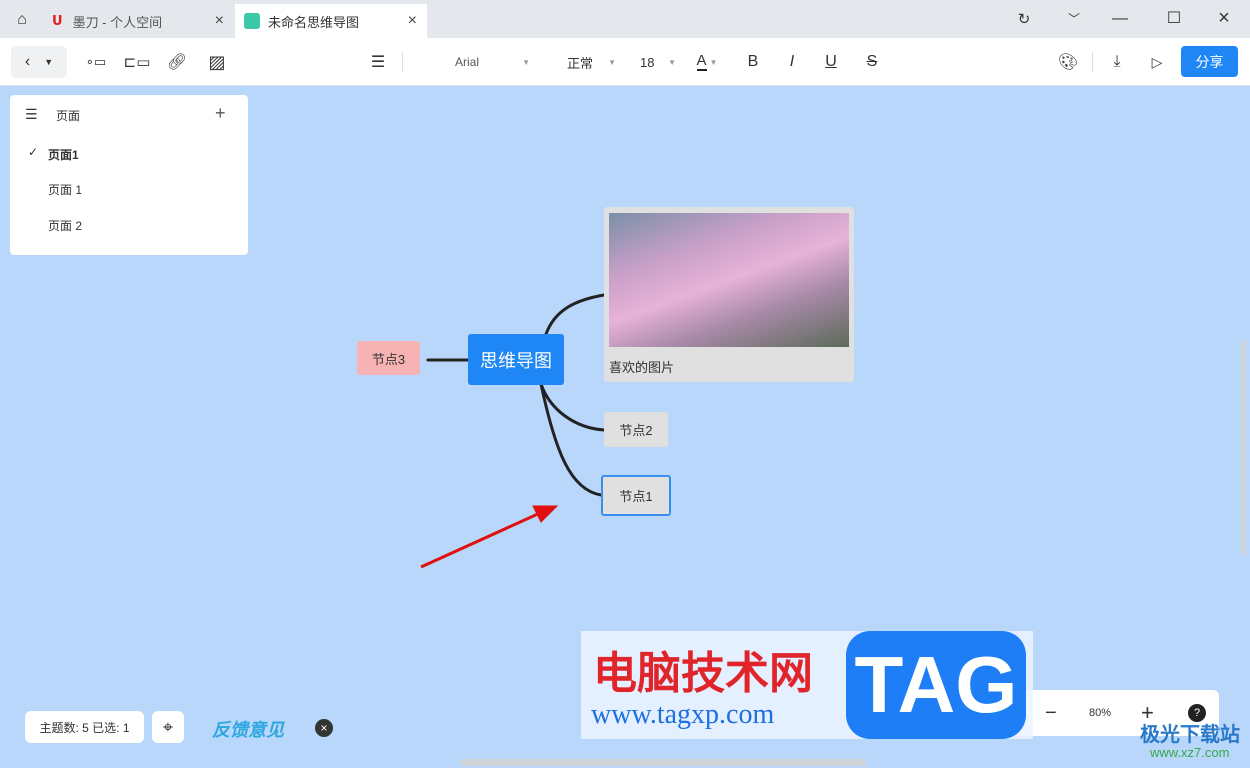 This screenshot has width=1250, height=768. Describe the element at coordinates (84, 727) in the screenshot. I see `topic-count: 主题数: 5 已选: 1` at that location.